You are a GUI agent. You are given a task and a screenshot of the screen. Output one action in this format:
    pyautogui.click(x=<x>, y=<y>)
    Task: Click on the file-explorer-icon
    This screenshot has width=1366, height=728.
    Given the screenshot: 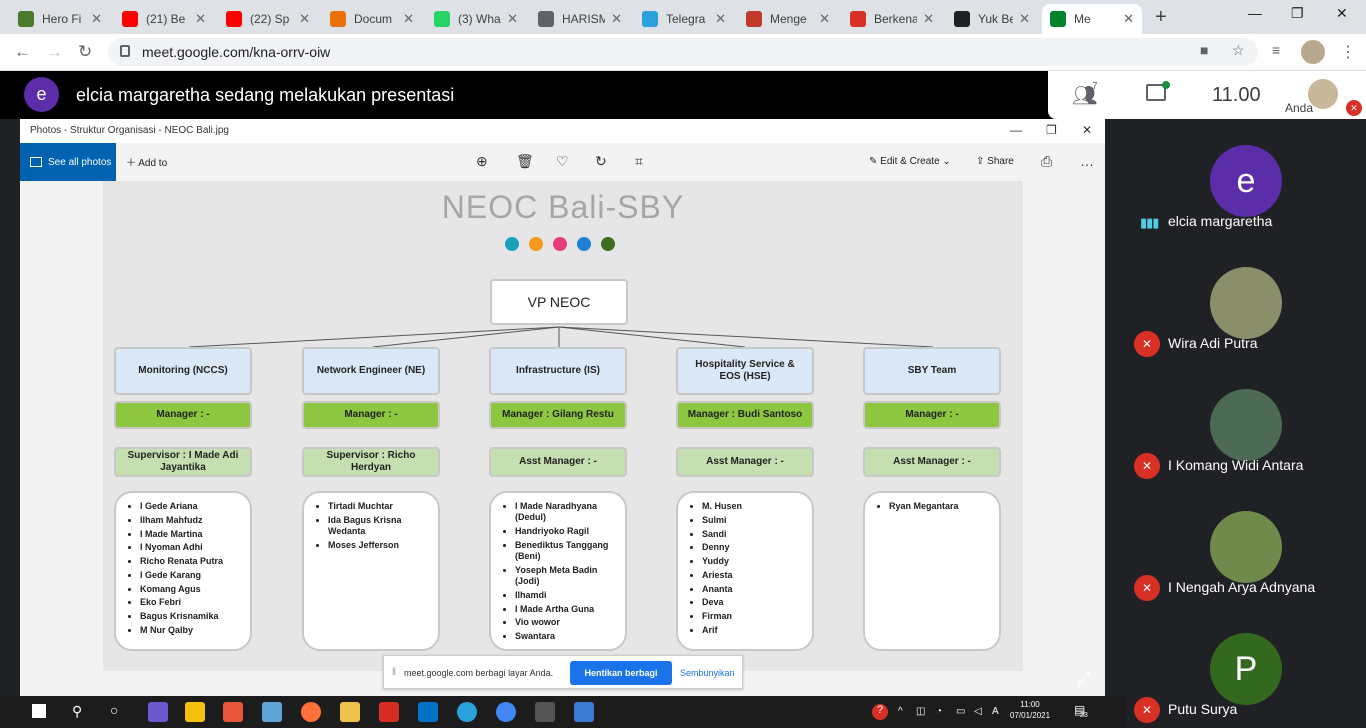 What is the action you would take?
    pyautogui.click(x=350, y=712)
    